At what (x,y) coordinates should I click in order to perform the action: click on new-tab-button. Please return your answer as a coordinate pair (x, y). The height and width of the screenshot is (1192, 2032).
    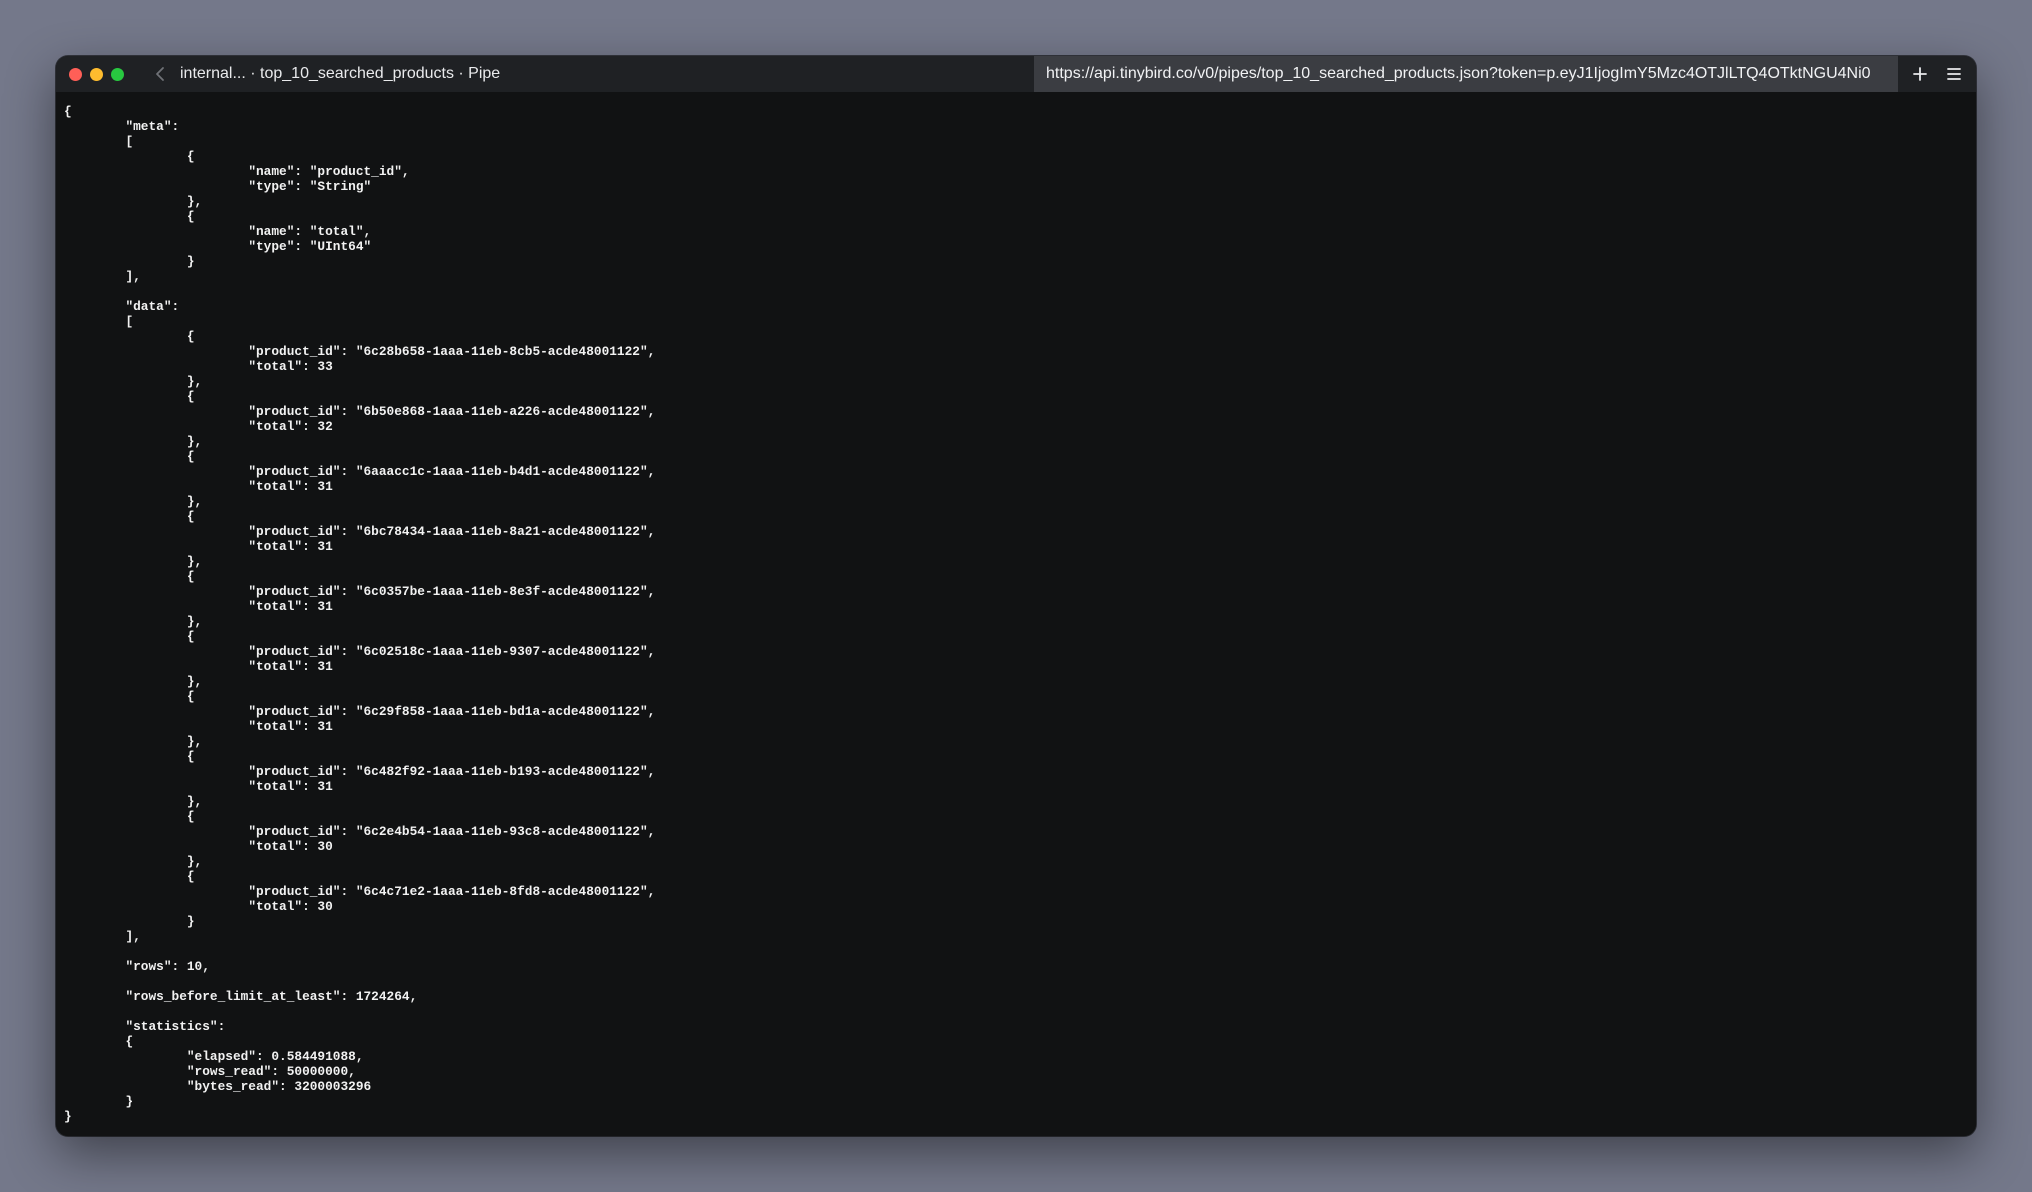
    Looking at the image, I should click on (1920, 74).